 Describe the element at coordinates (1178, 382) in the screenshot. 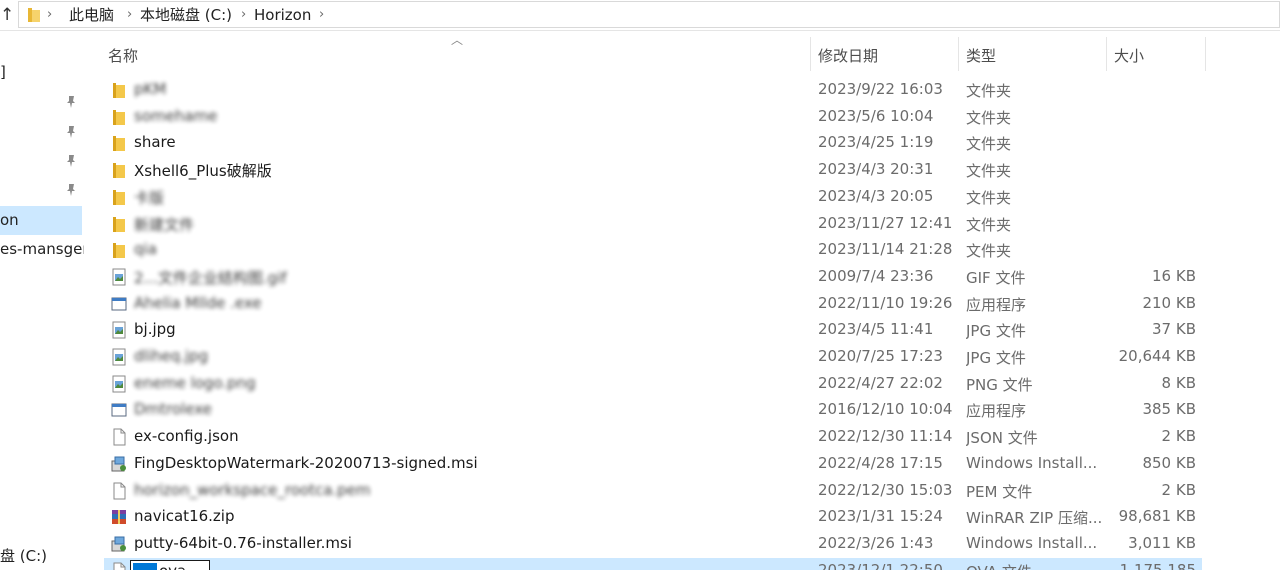

I see `file-size: 8 KB` at that location.